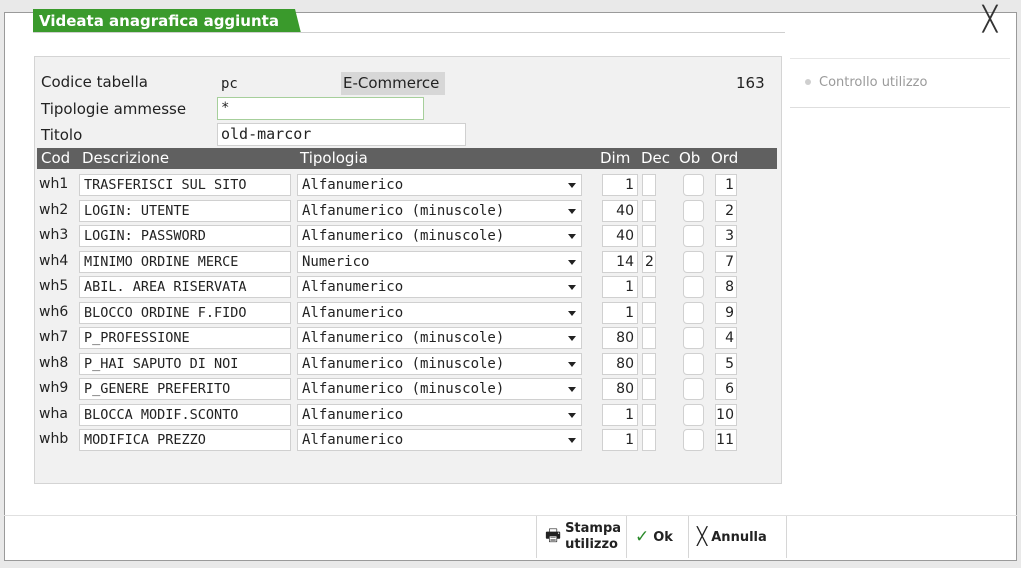  I want to click on ok-button: ✓ Ok, so click(657, 537).